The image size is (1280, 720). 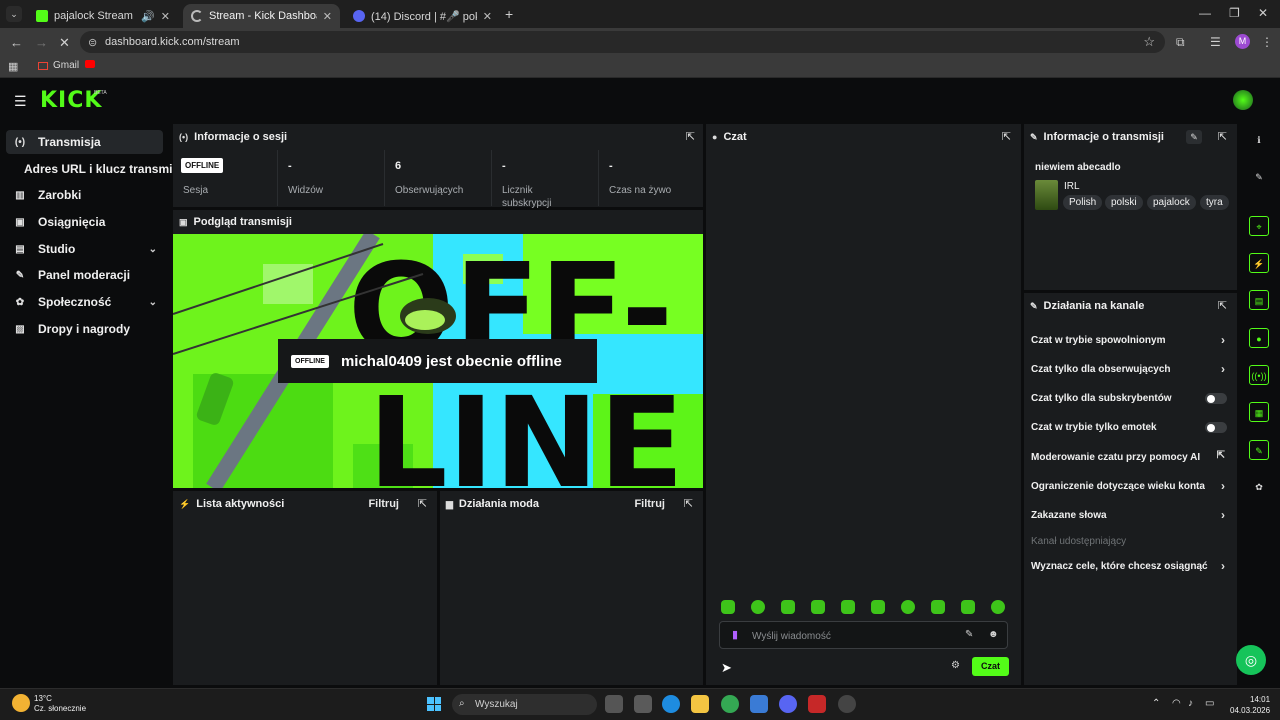 What do you see at coordinates (1129, 516) in the screenshot?
I see `action-banned-words: Zakazane słowa ›` at bounding box center [1129, 516].